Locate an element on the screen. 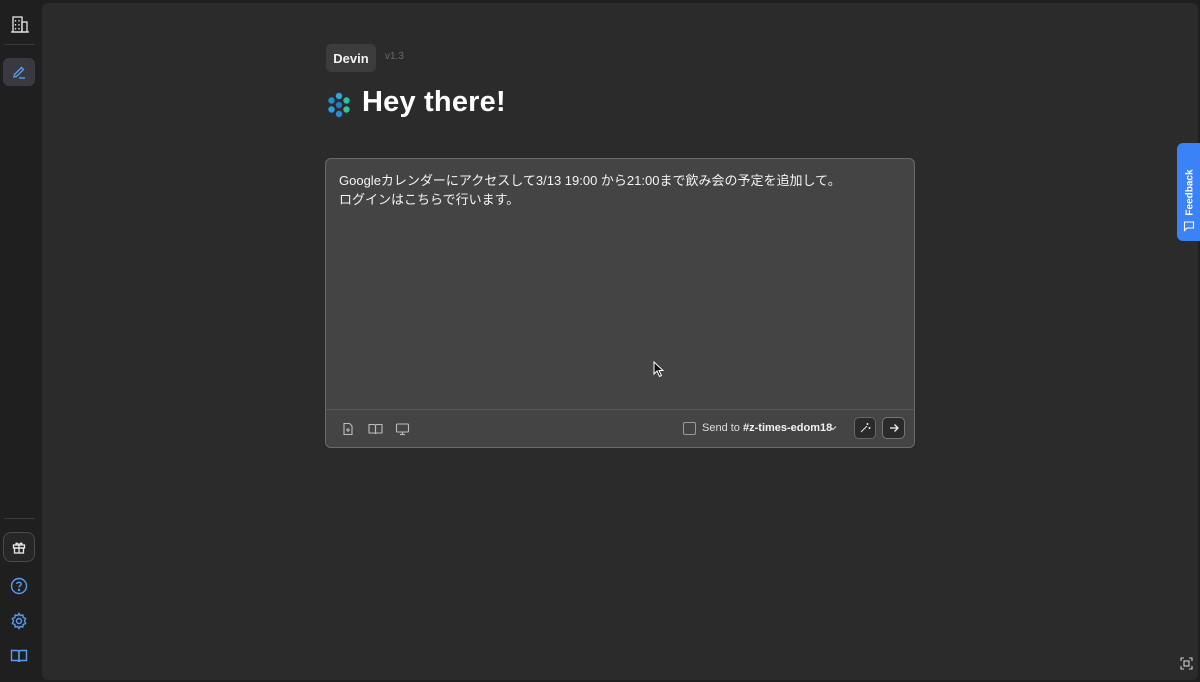  version-label: v1.3 is located at coordinates (394, 56).